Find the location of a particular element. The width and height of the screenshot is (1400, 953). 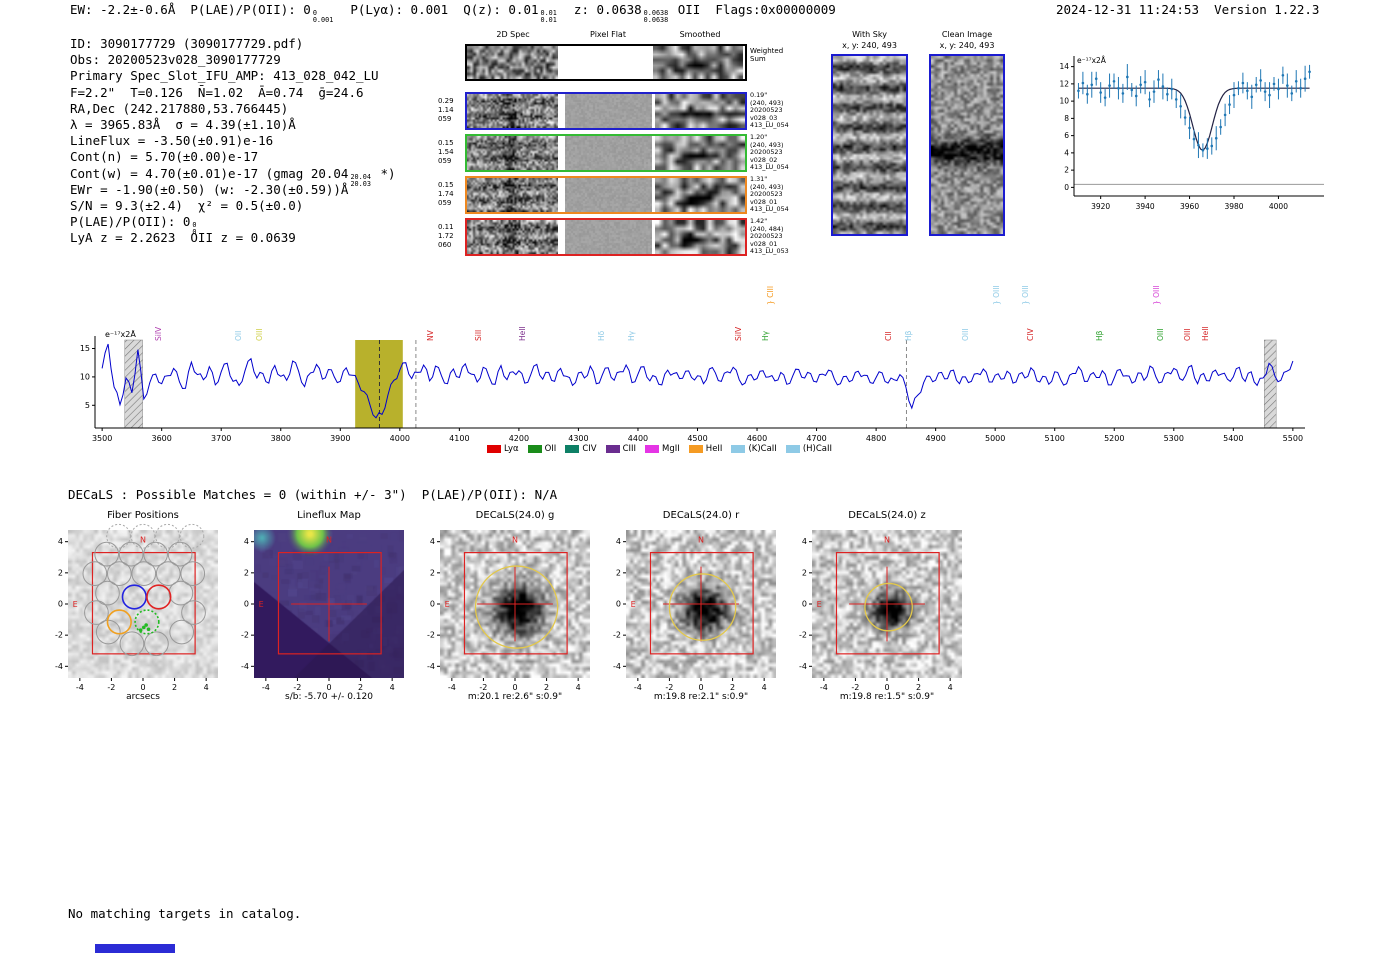

info-line: S/N = 9.3(±2.4) χ² = 0.5(±0.0) is located at coordinates (187, 205).